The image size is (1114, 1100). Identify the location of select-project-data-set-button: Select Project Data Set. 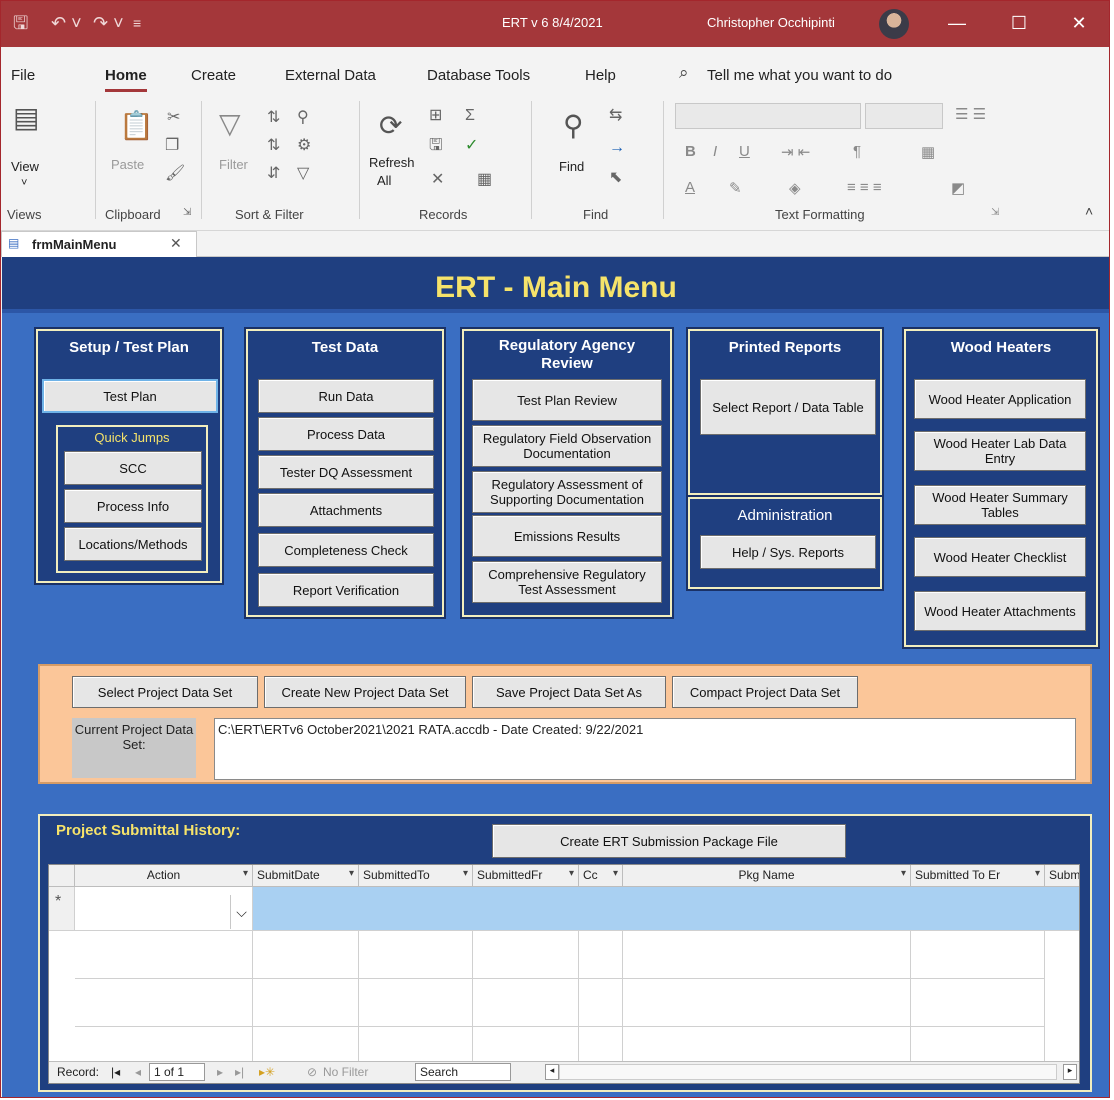
(165, 692).